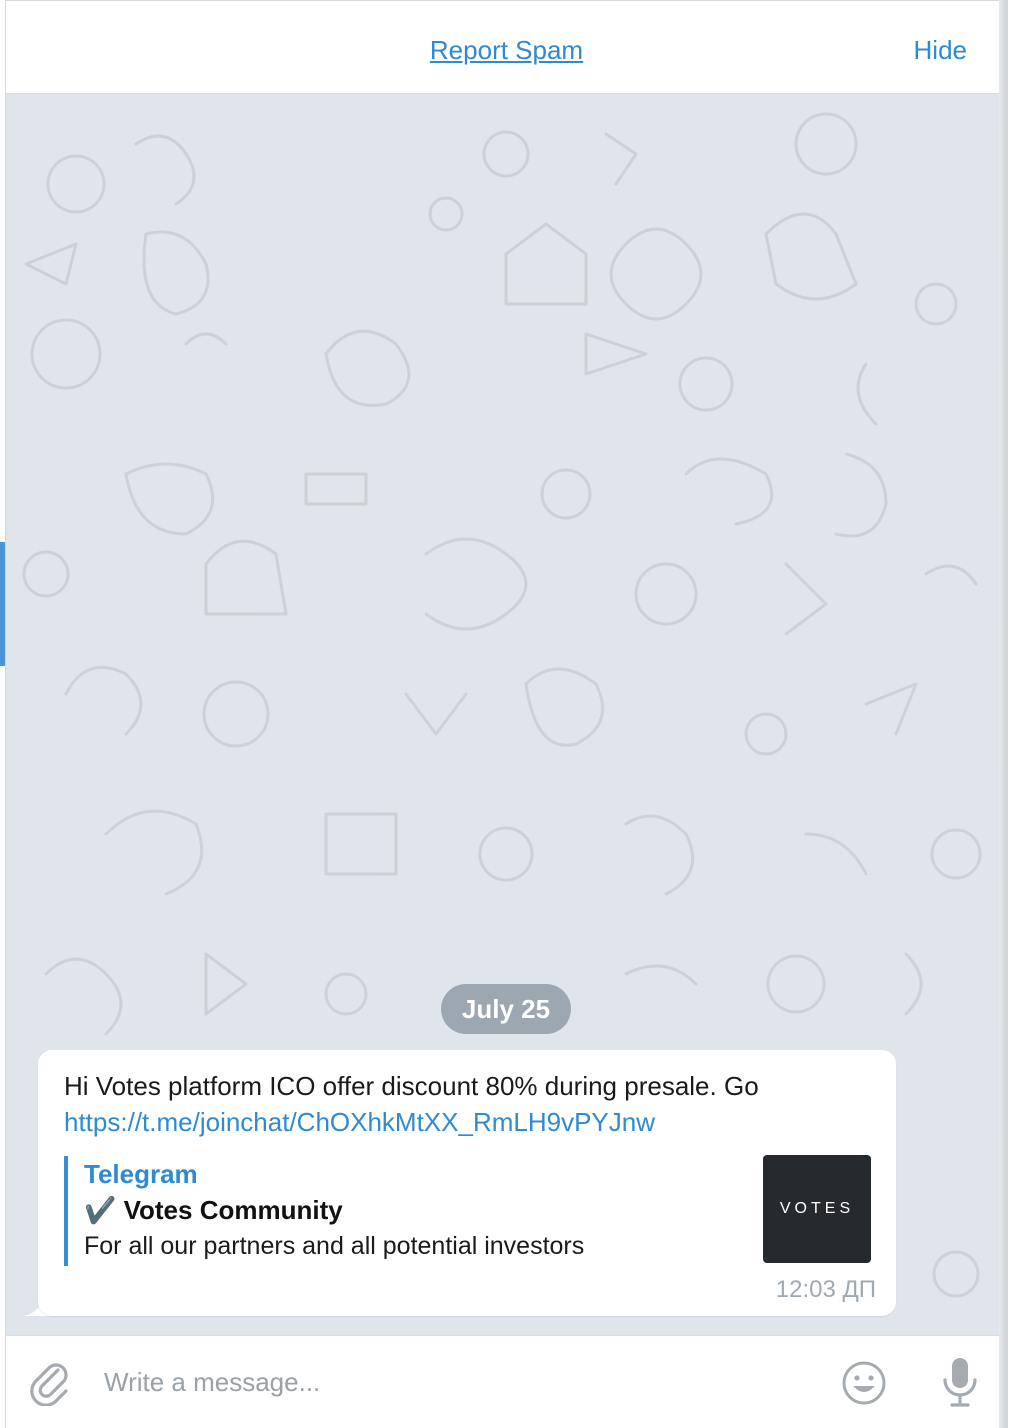 This screenshot has height=1428, width=1016. What do you see at coordinates (66, 1211) in the screenshot?
I see `link-preview-accent-bar` at bounding box center [66, 1211].